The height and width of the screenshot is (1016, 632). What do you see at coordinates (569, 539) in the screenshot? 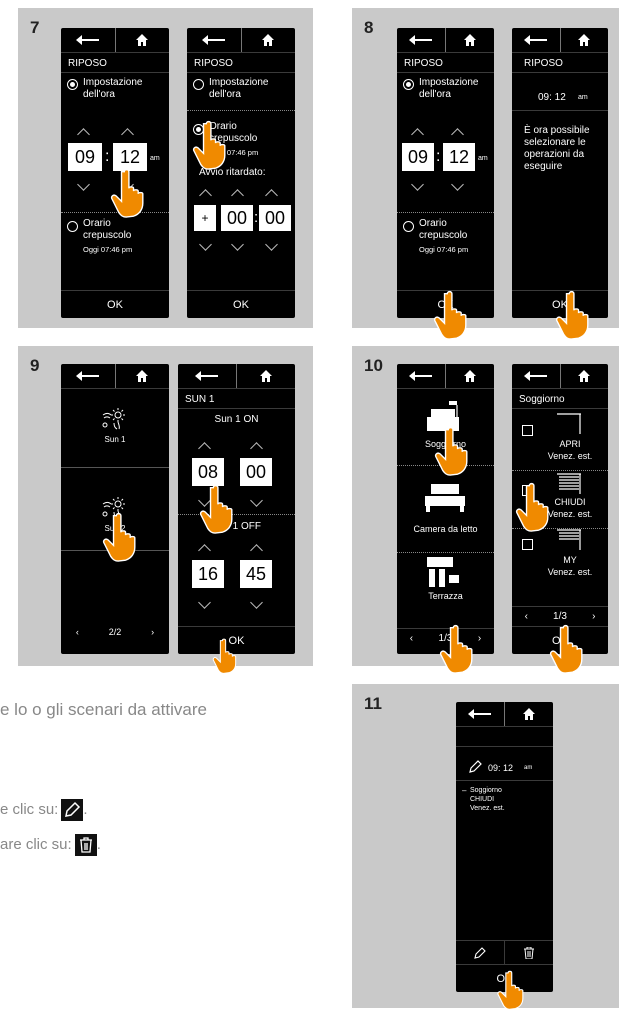
I see `blind-my-icon` at bounding box center [569, 539].